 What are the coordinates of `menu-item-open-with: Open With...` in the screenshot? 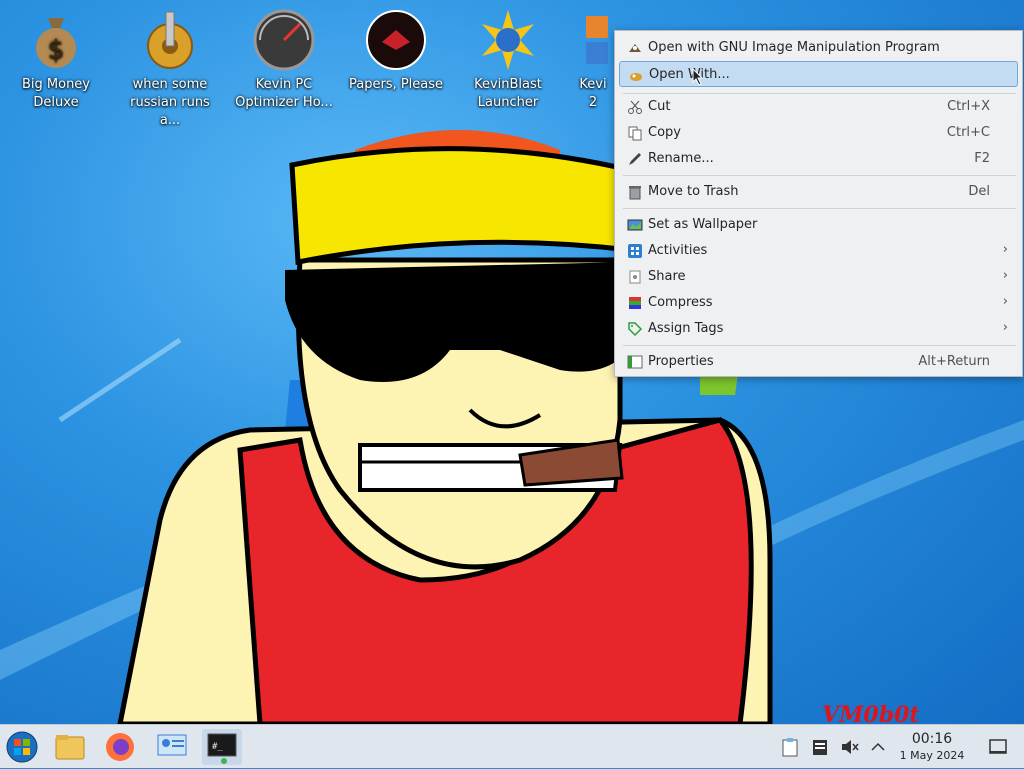 It's located at (818, 74).